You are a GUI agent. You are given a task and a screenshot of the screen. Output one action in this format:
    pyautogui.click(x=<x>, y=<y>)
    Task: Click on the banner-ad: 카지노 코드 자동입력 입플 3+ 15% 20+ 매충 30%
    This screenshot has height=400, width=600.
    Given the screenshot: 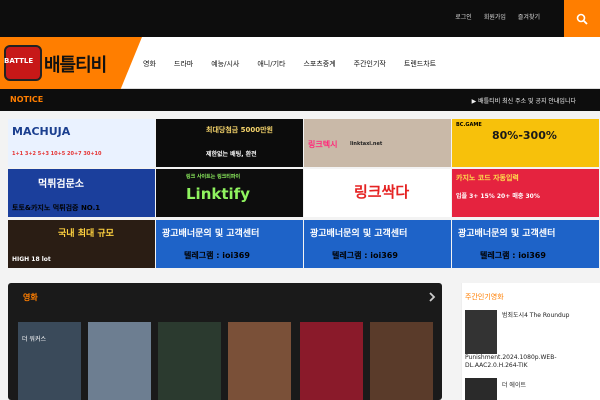 What is the action you would take?
    pyautogui.click(x=525, y=193)
    